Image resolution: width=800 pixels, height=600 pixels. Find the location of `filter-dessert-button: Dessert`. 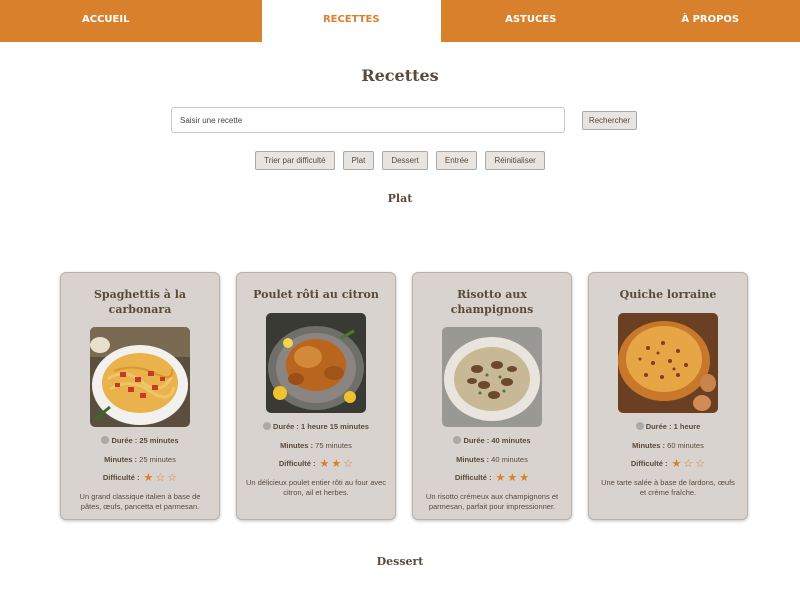

filter-dessert-button: Dessert is located at coordinates (405, 160).